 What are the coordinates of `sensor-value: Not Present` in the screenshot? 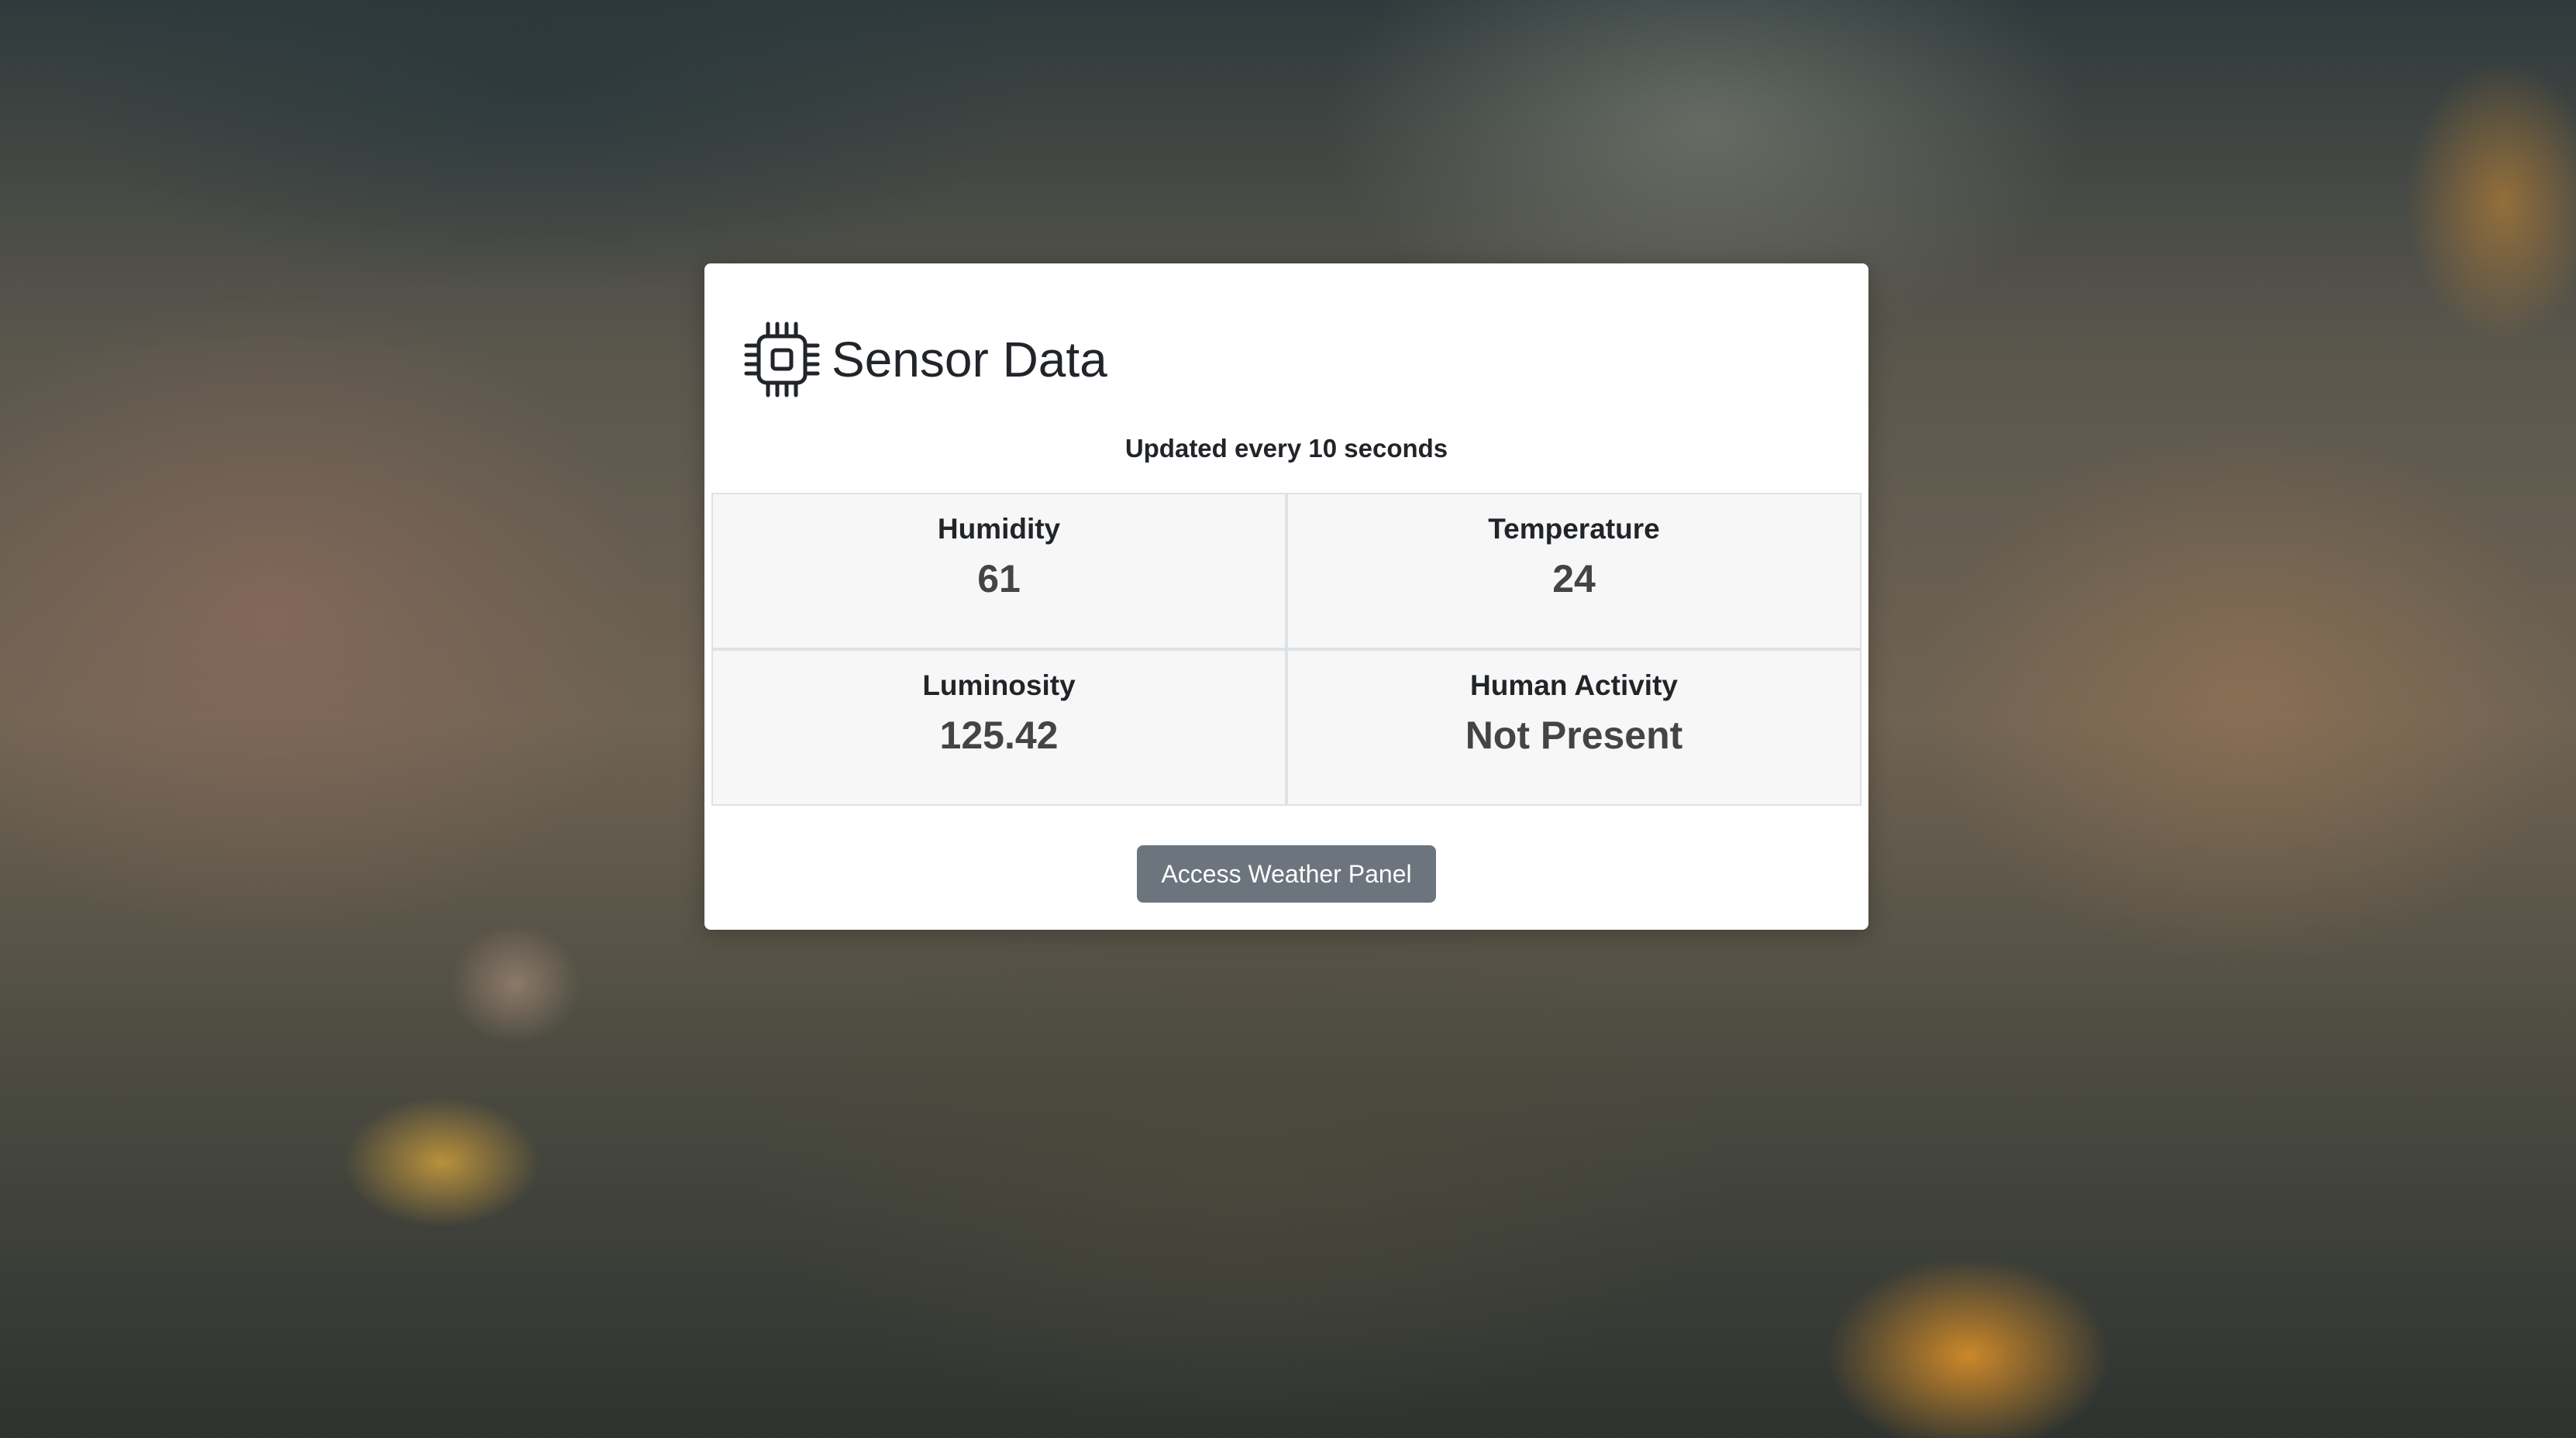 It's located at (1574, 735).